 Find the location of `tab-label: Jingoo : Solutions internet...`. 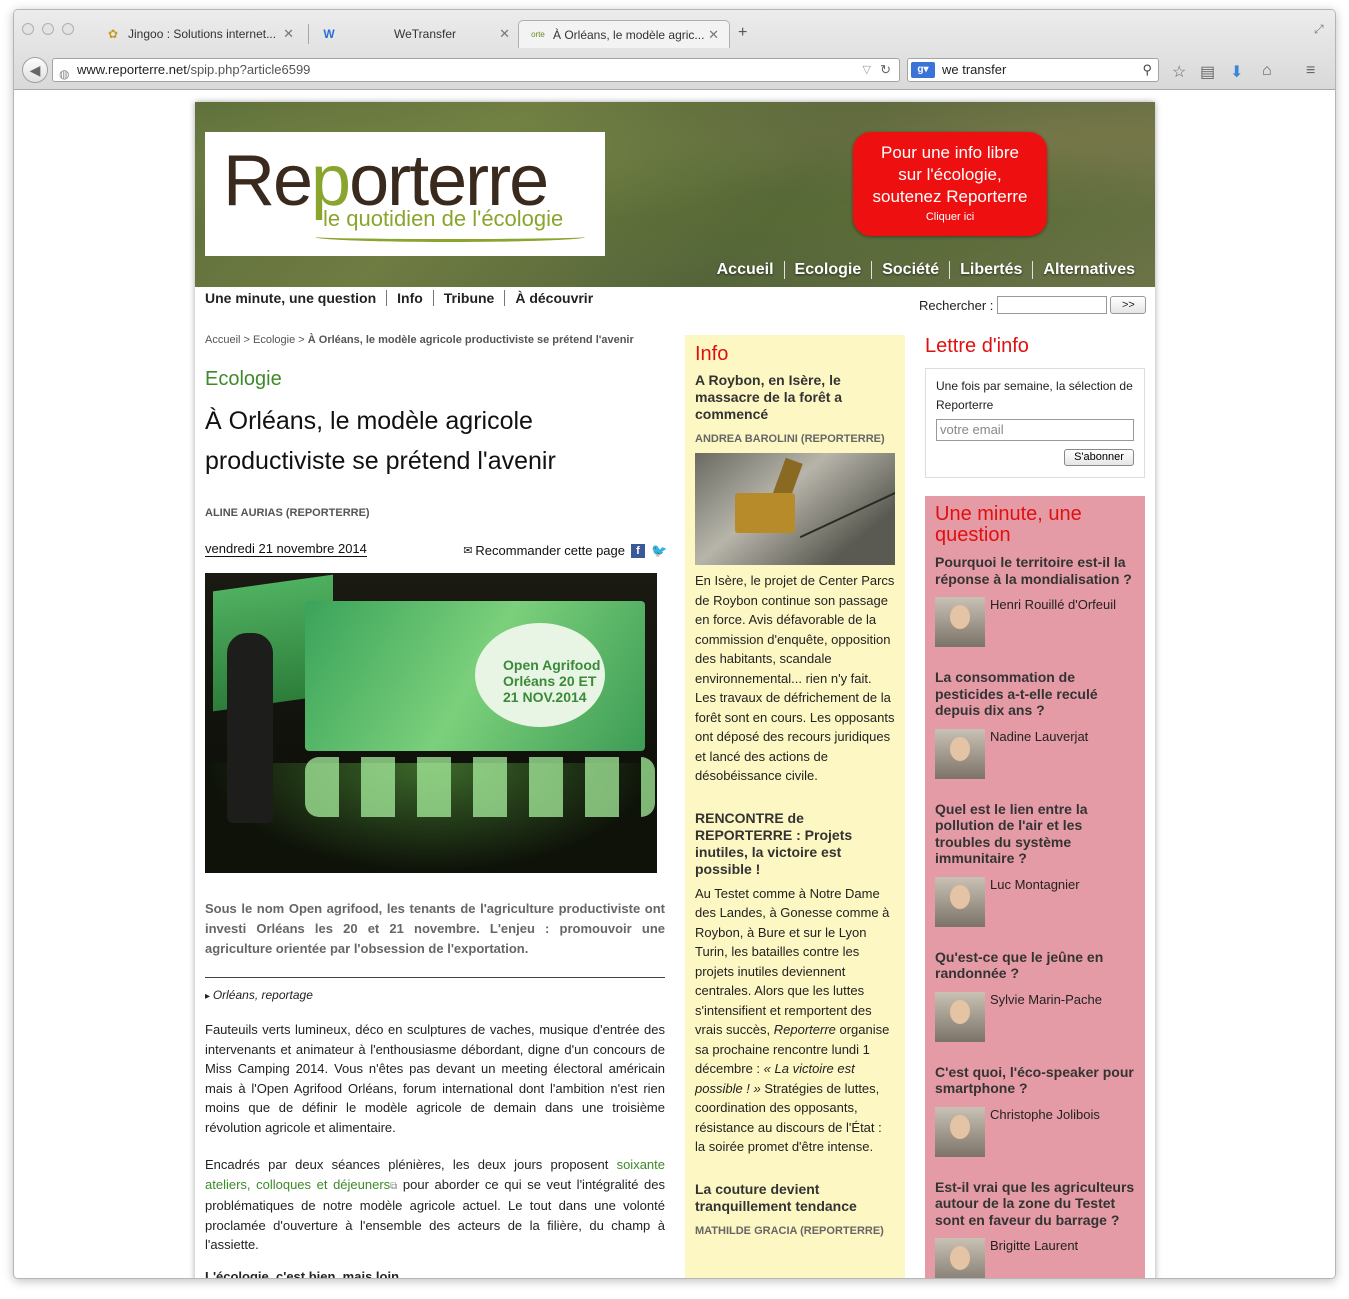

tab-label: Jingoo : Solutions internet... is located at coordinates (202, 34).